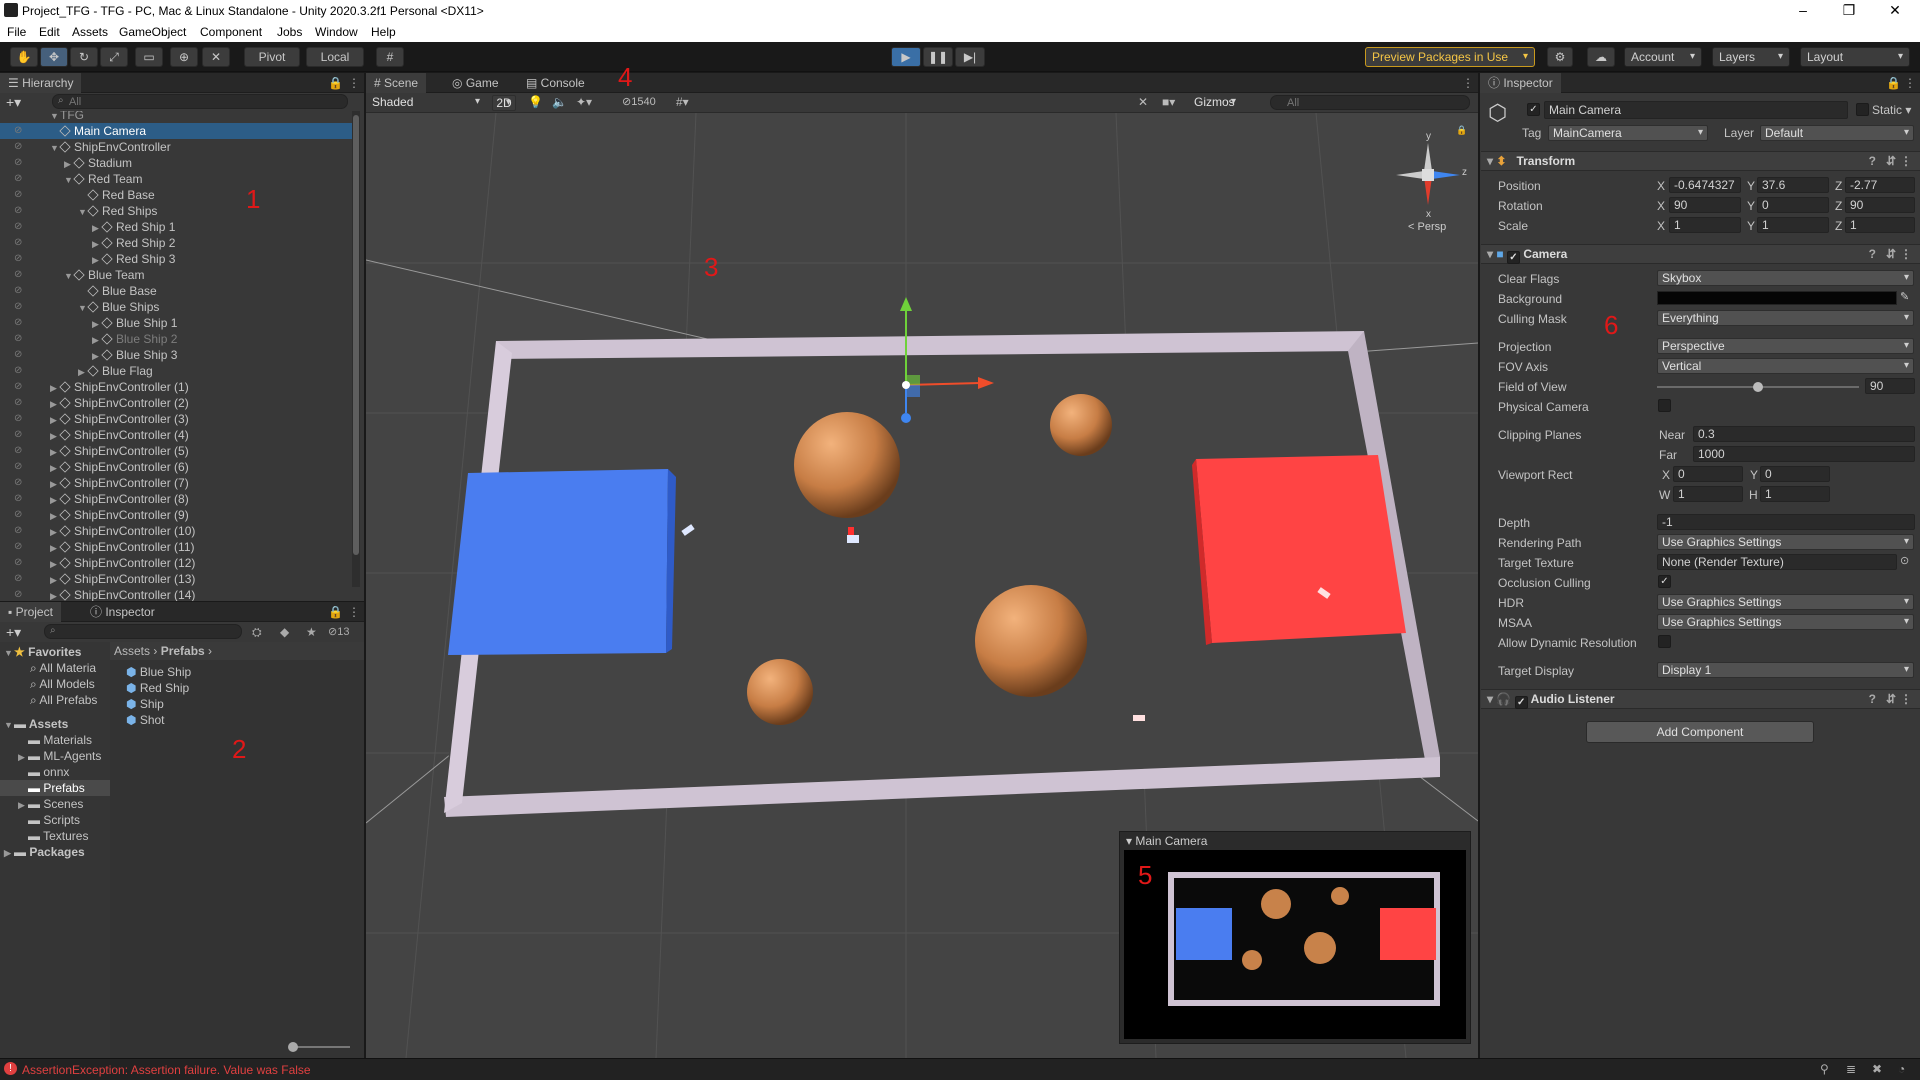 This screenshot has height=1080, width=1920. Describe the element at coordinates (970, 57) in the screenshot. I see `step-button: ▶|` at that location.